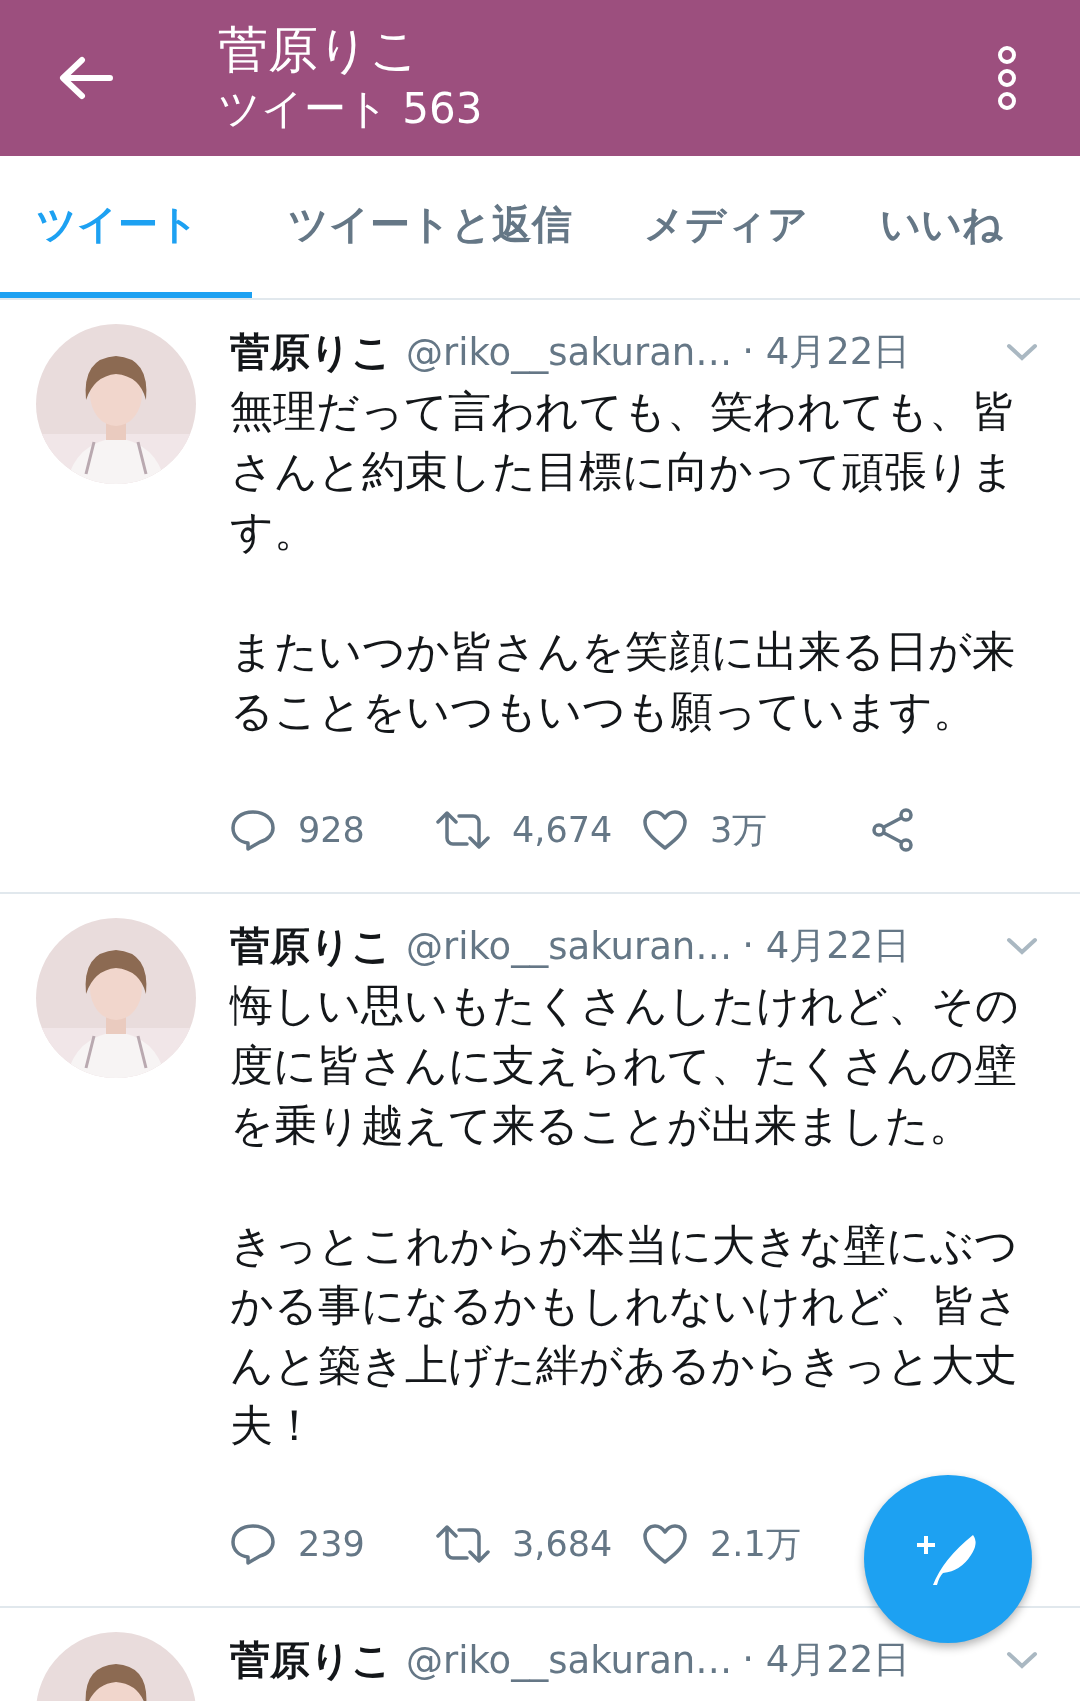 The image size is (1080, 1701). What do you see at coordinates (739, 830) in the screenshot?
I see `like-count: 3万` at bounding box center [739, 830].